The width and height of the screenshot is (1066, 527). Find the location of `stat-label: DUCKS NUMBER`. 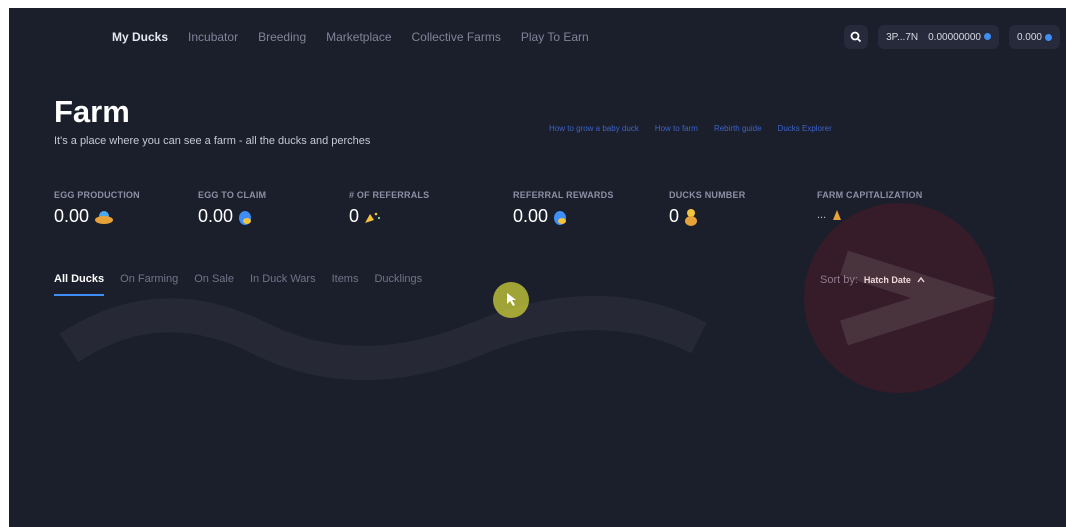

stat-label: DUCKS NUMBER is located at coordinates (707, 195).